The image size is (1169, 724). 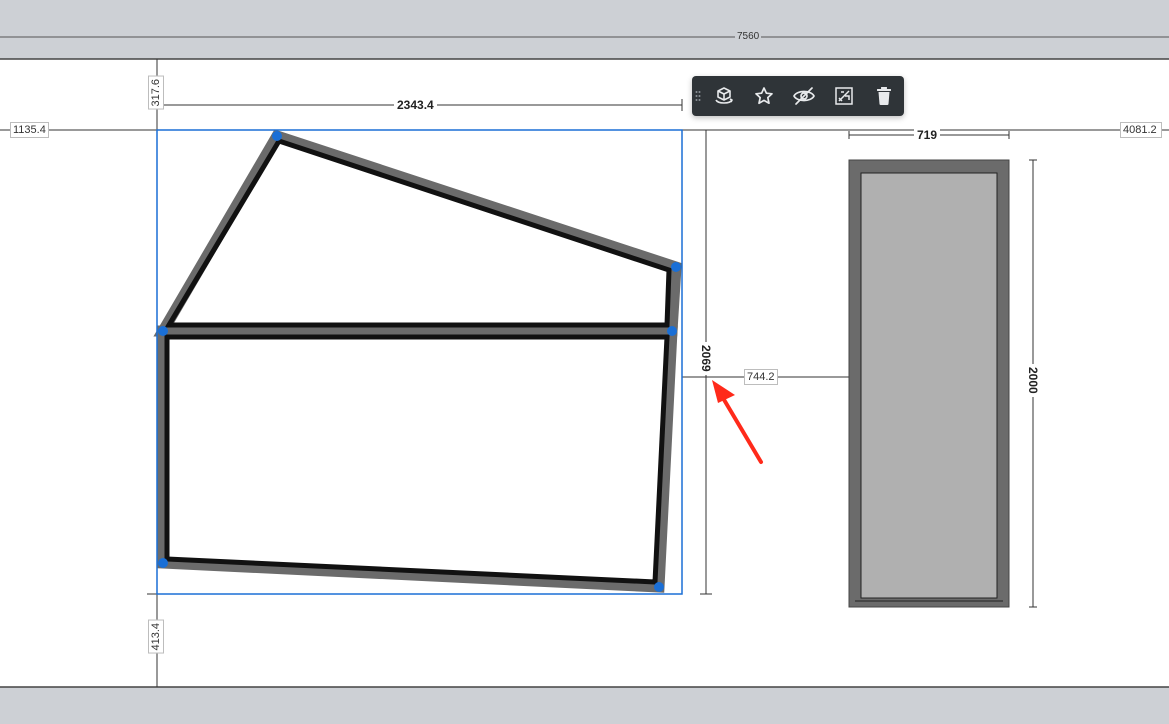 I want to click on annotation-arrow, so click(x=737, y=422).